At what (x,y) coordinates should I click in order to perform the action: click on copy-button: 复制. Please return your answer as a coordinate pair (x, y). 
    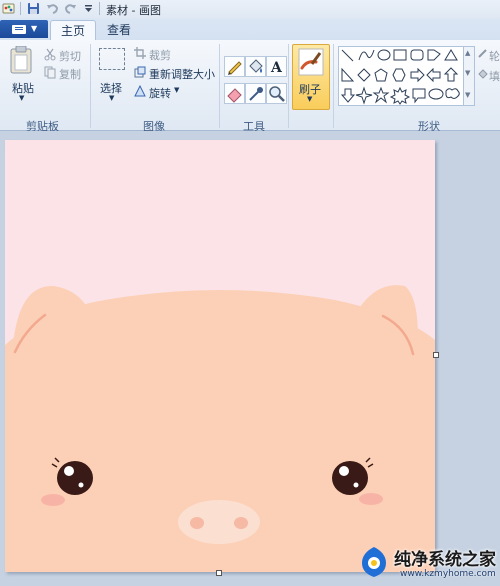
    Looking at the image, I should click on (65, 73).